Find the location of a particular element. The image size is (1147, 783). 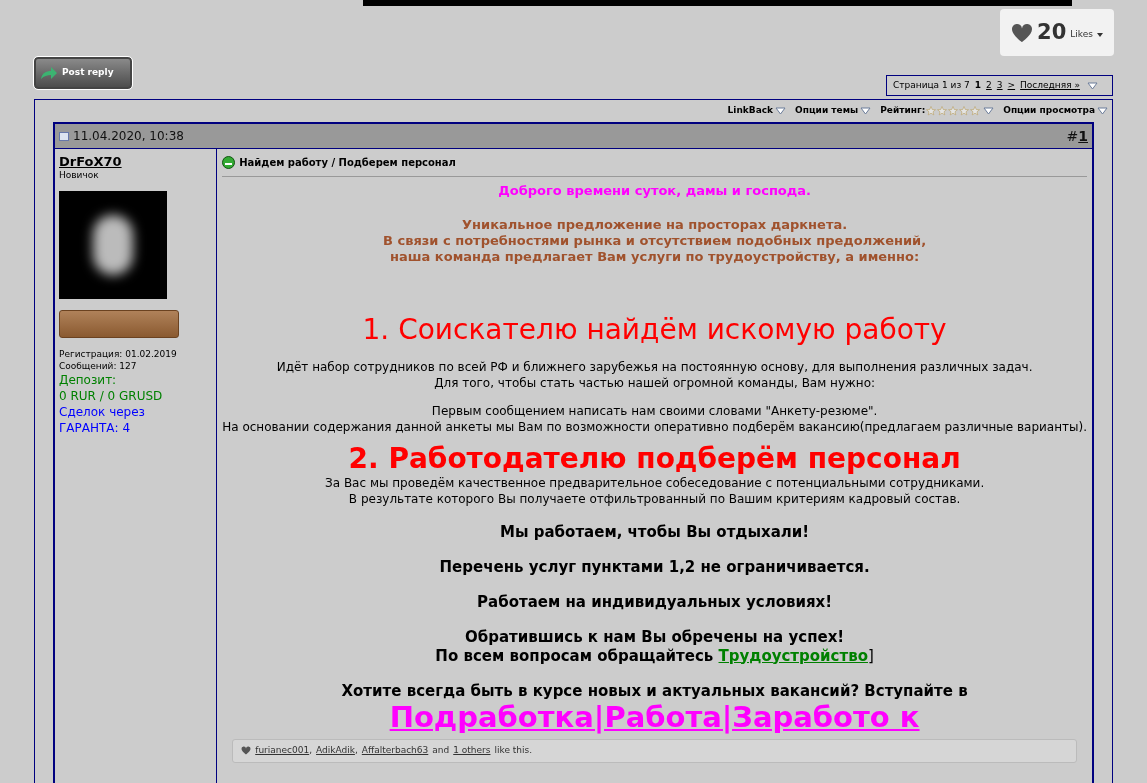

user-rank: Новичок is located at coordinates (79, 175).